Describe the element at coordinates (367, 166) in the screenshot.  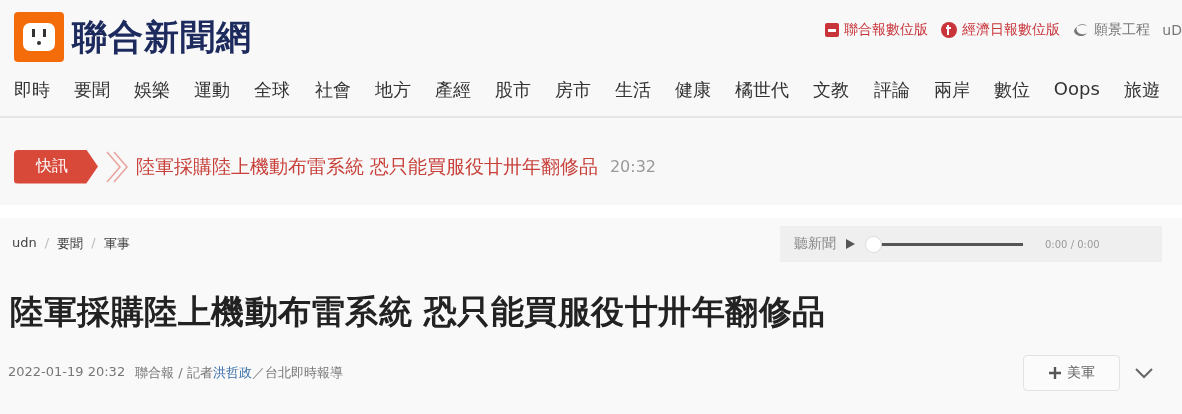
I see `ticker-headline: 陸軍採購陸上機動布雷系統 恐只能買服役廿卅年翻修品` at that location.